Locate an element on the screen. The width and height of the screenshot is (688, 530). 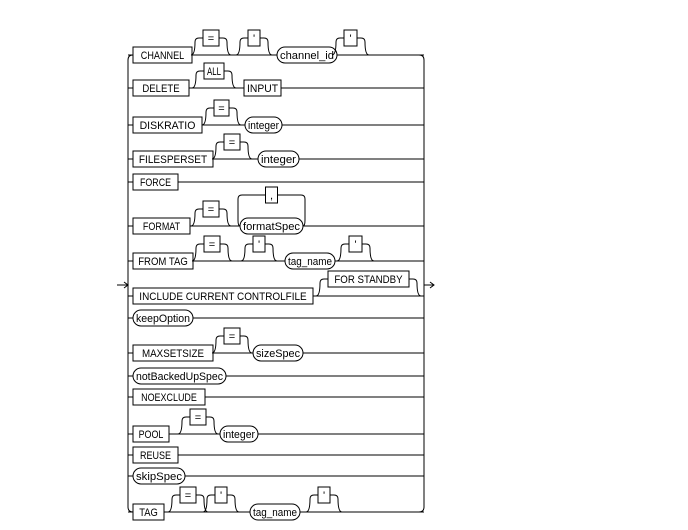
left-rail is located at coordinates (130, 283).